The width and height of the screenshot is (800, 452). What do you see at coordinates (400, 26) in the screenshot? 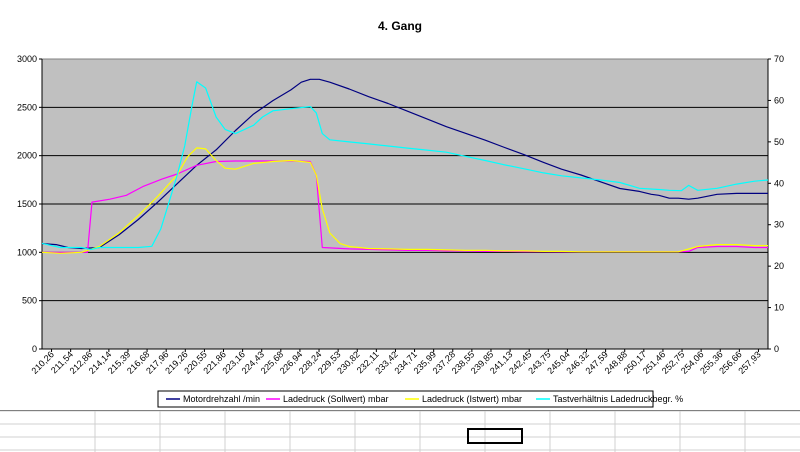
I see `chart-title: 4. Gang` at bounding box center [400, 26].